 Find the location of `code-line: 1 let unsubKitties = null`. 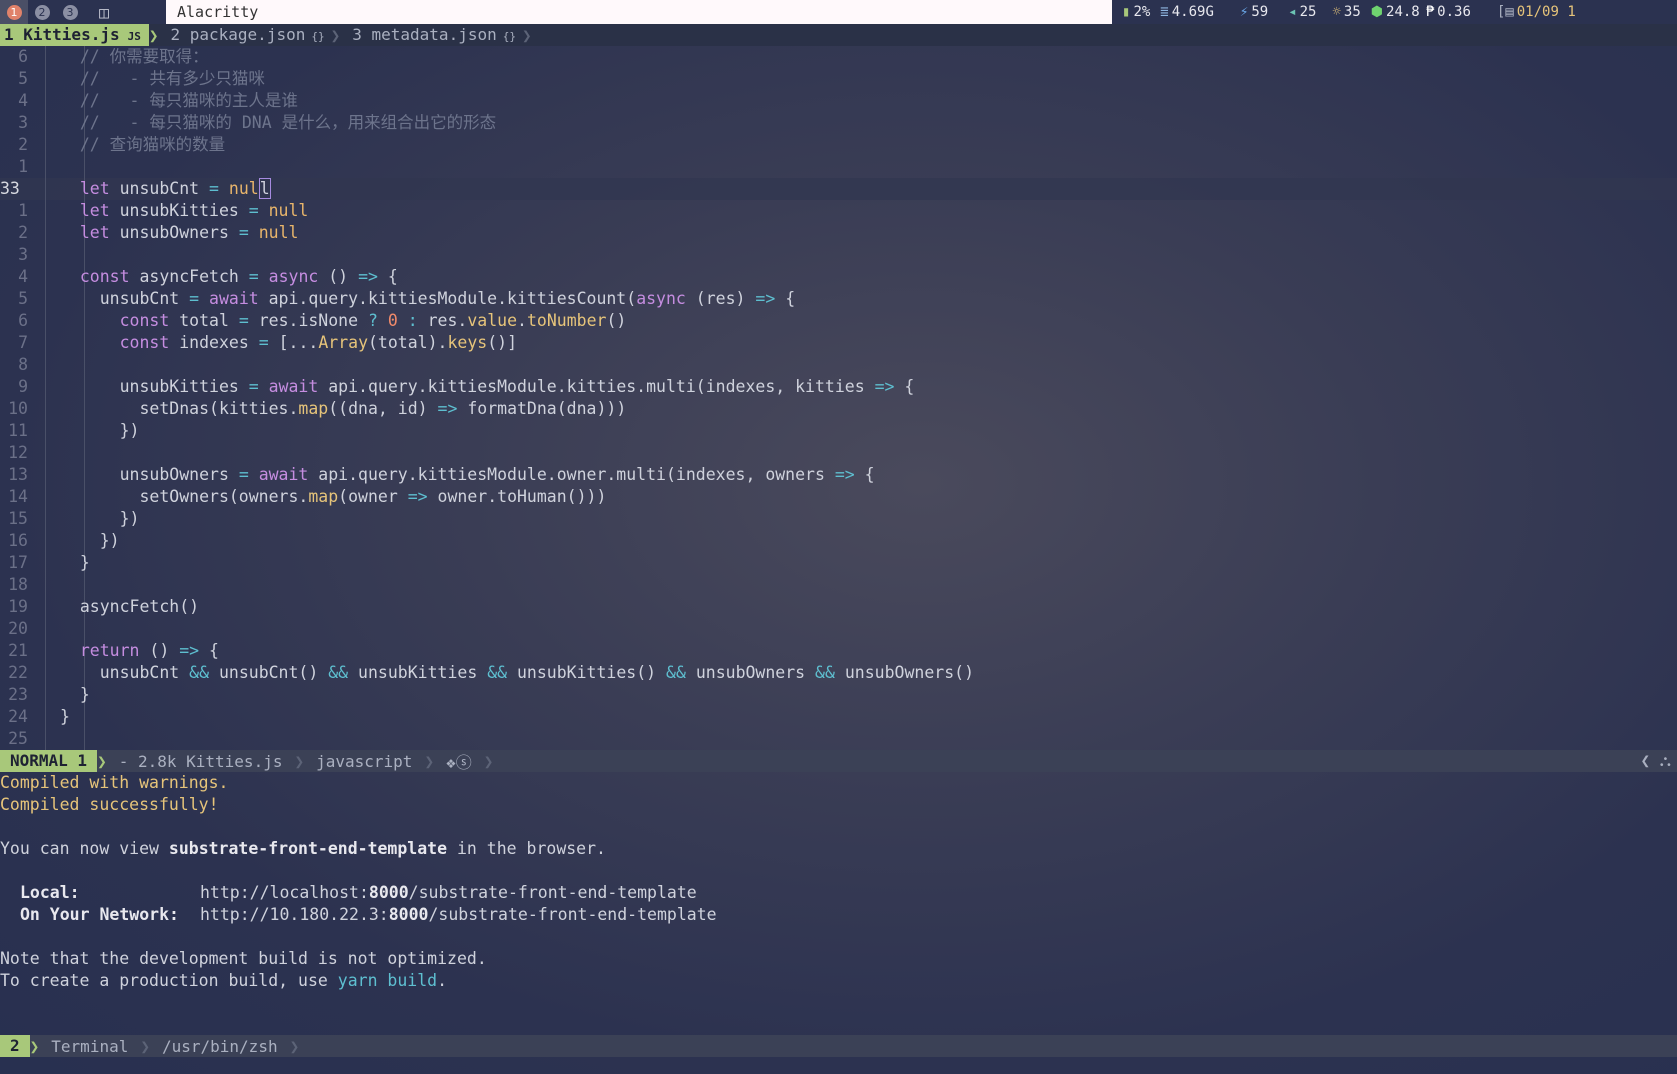

code-line: 1 let unsubKitties = null is located at coordinates (838, 211).